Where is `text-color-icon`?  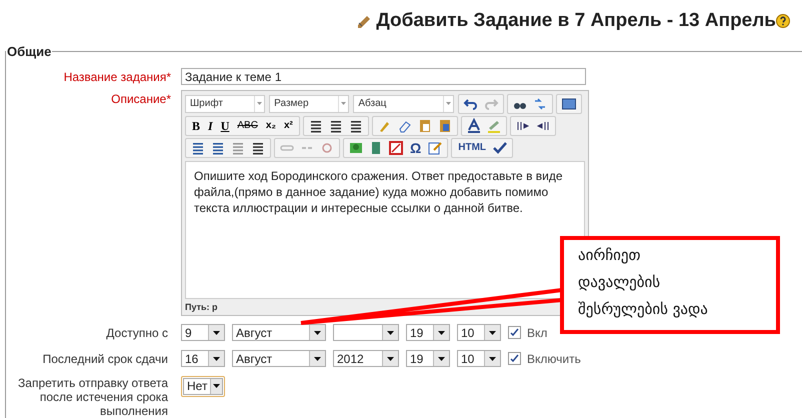 text-color-icon is located at coordinates (474, 126).